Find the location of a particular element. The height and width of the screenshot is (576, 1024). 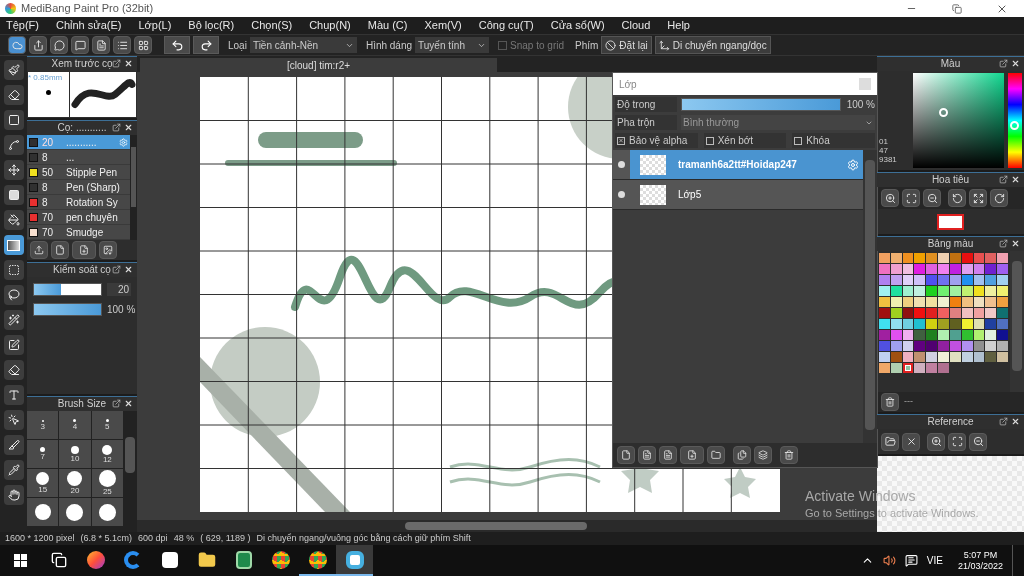

brush-row: 70 Smudge is located at coordinates (78, 232).